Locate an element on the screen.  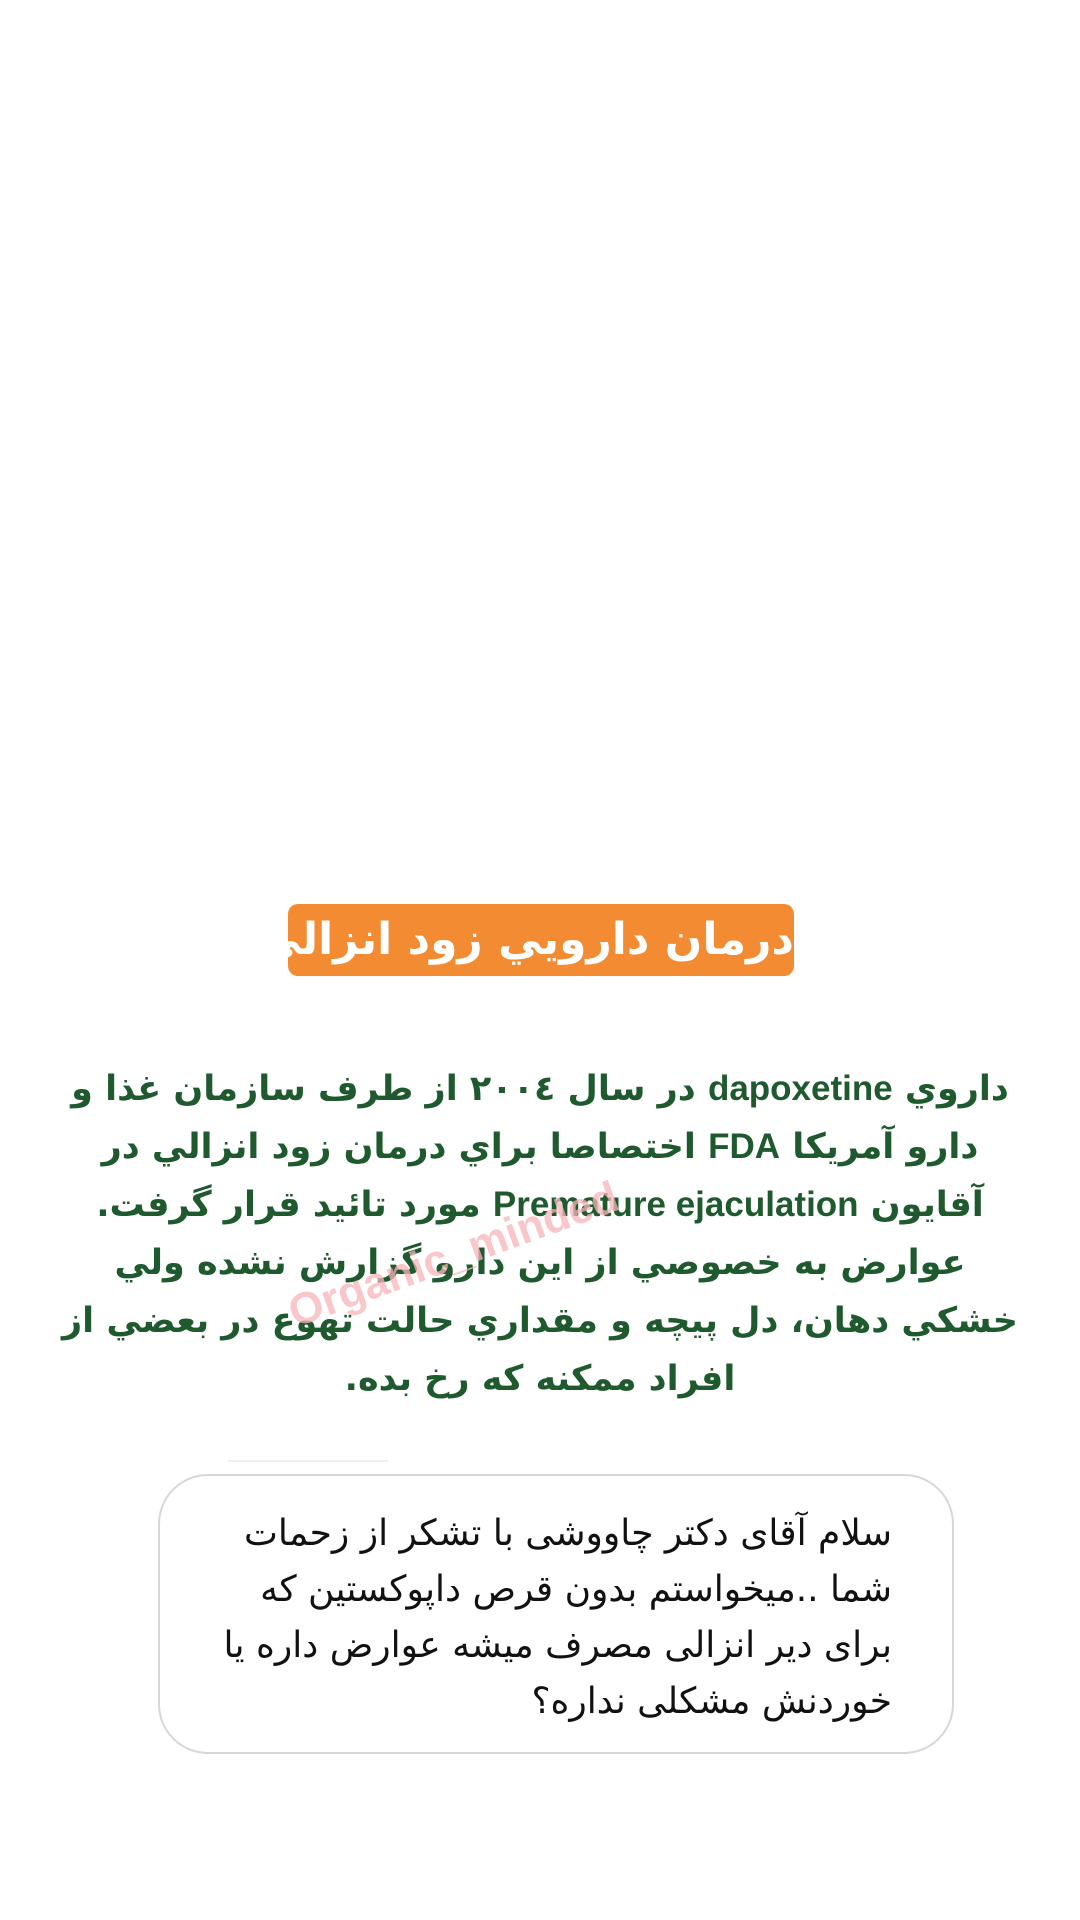
body-text-part-4: مورد تائيد قرار گرفت. is located at coordinates (288, 1205).